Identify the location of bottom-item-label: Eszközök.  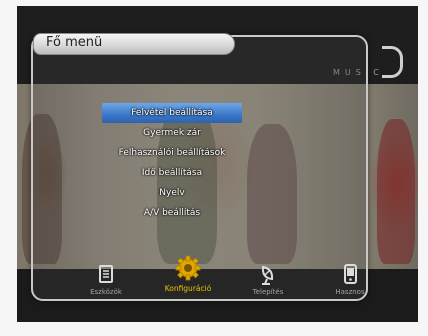
(106, 292).